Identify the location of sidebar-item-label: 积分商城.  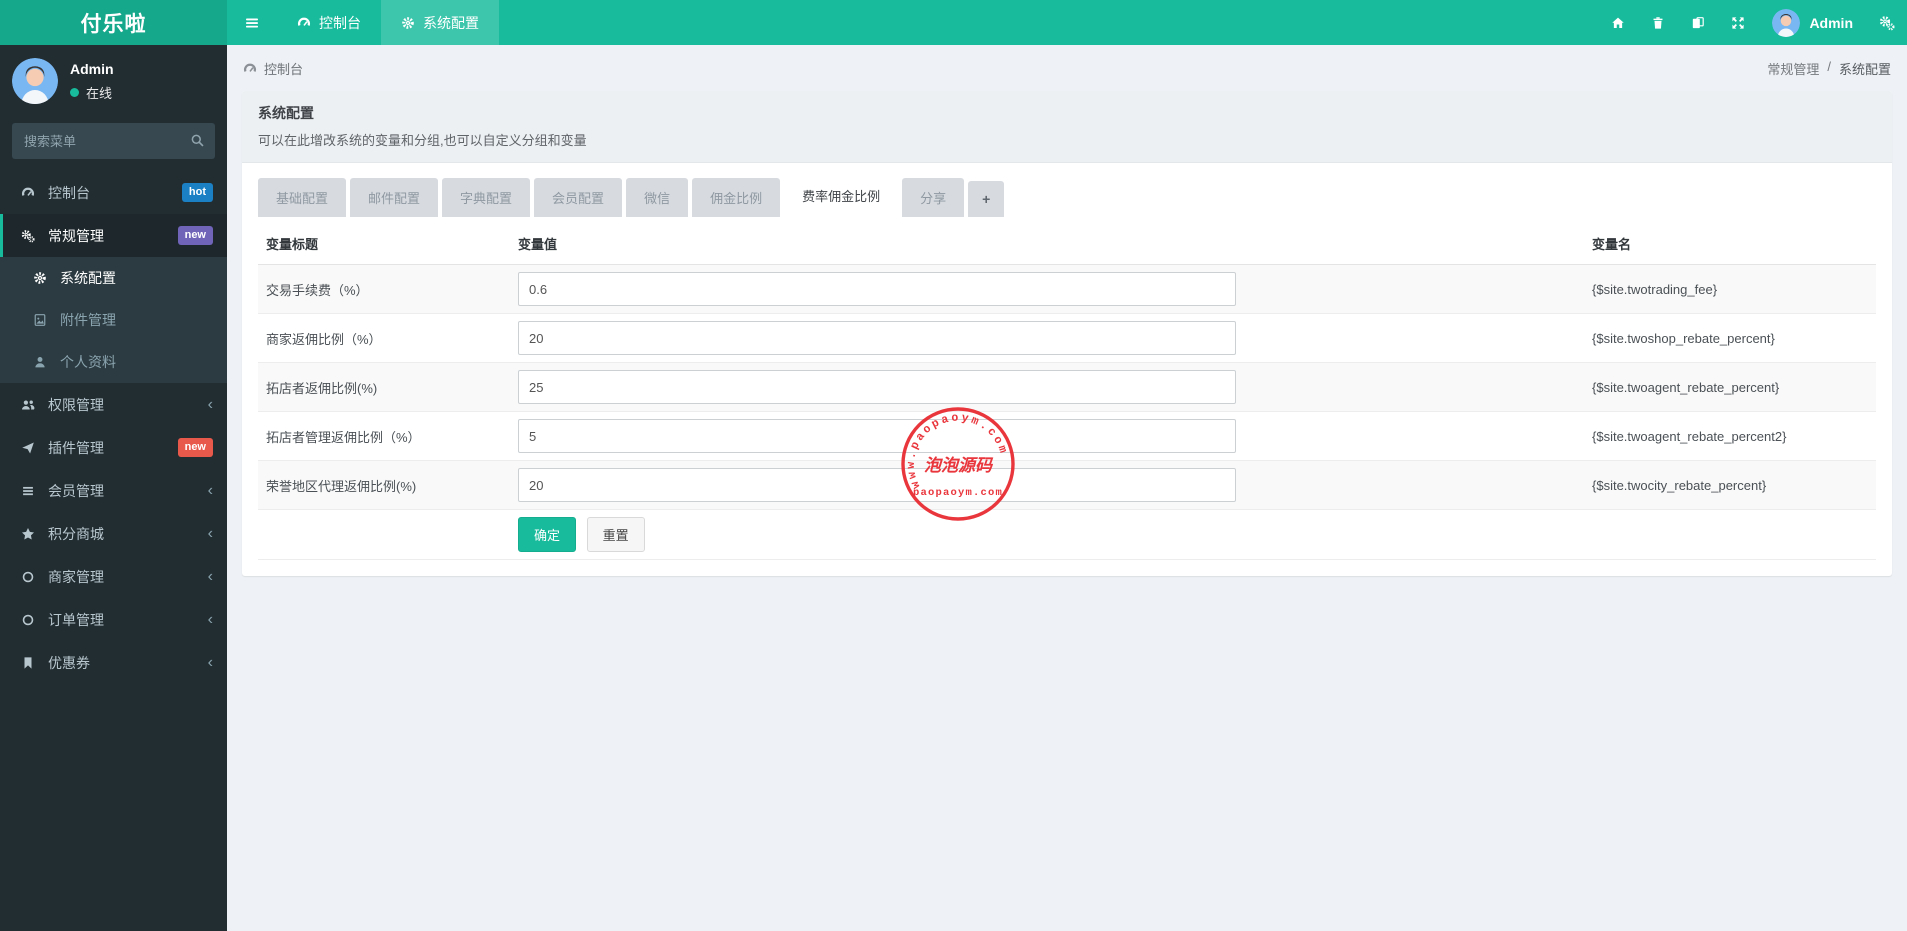
(76, 533).